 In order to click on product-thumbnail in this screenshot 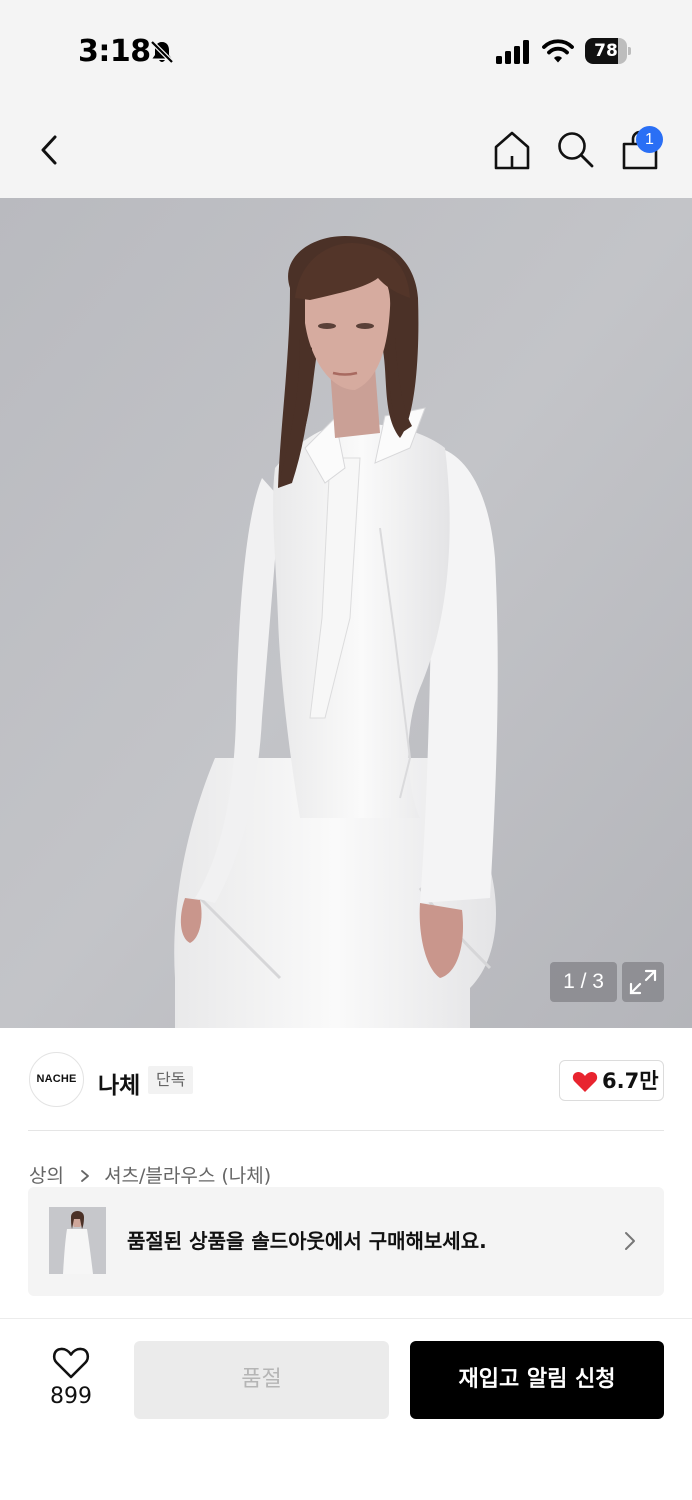, I will do `click(77, 1240)`.